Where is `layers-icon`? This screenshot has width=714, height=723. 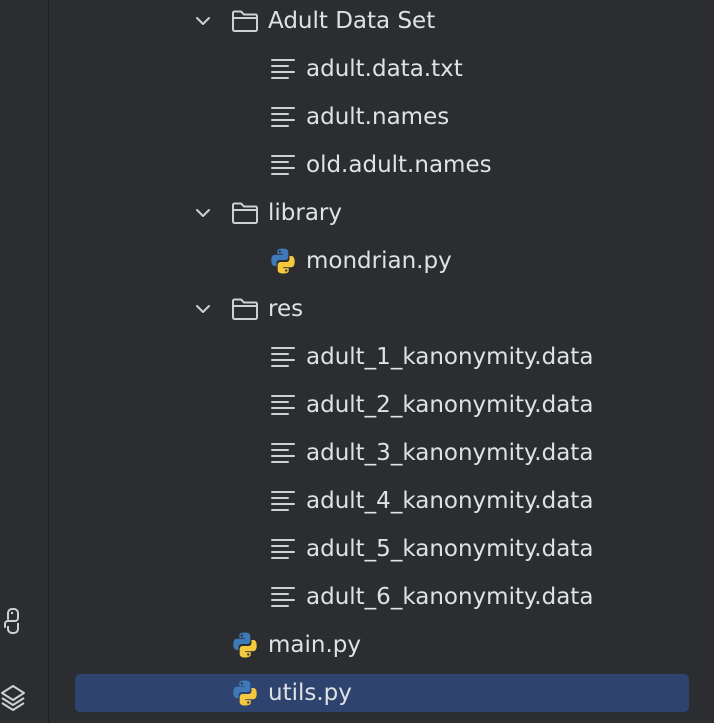
layers-icon is located at coordinates (13, 697).